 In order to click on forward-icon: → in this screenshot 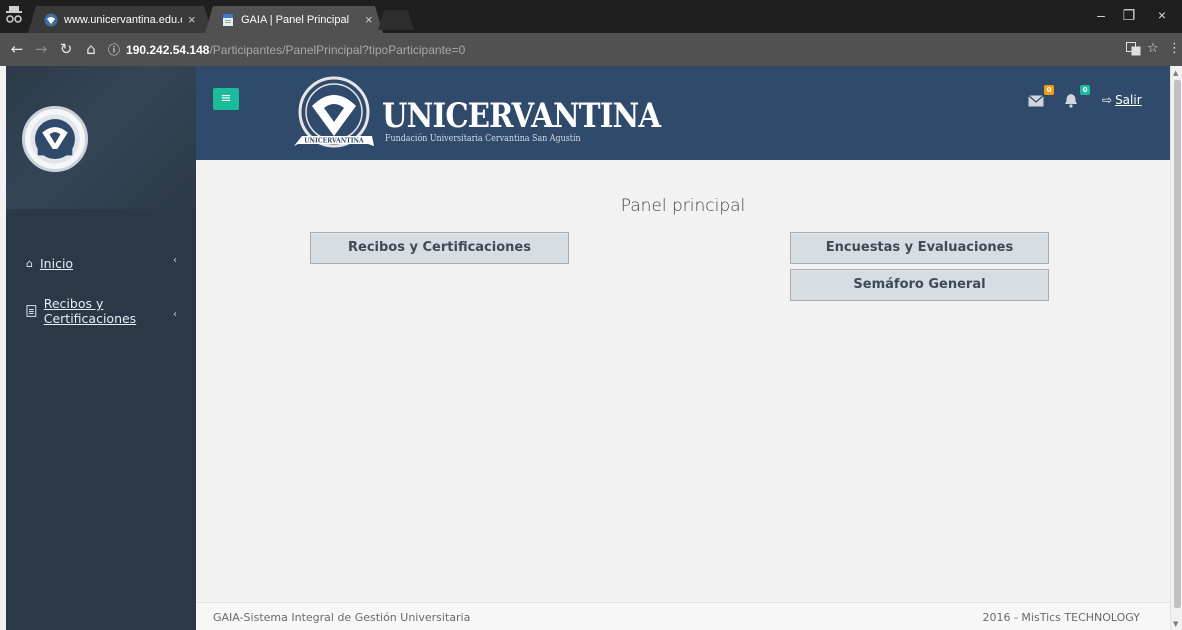, I will do `click(41, 49)`.